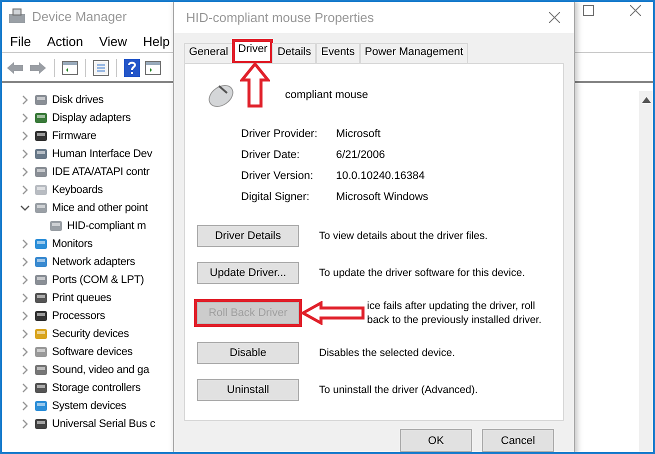 This screenshot has height=454, width=655. I want to click on property-value: Microsoft, so click(359, 134).